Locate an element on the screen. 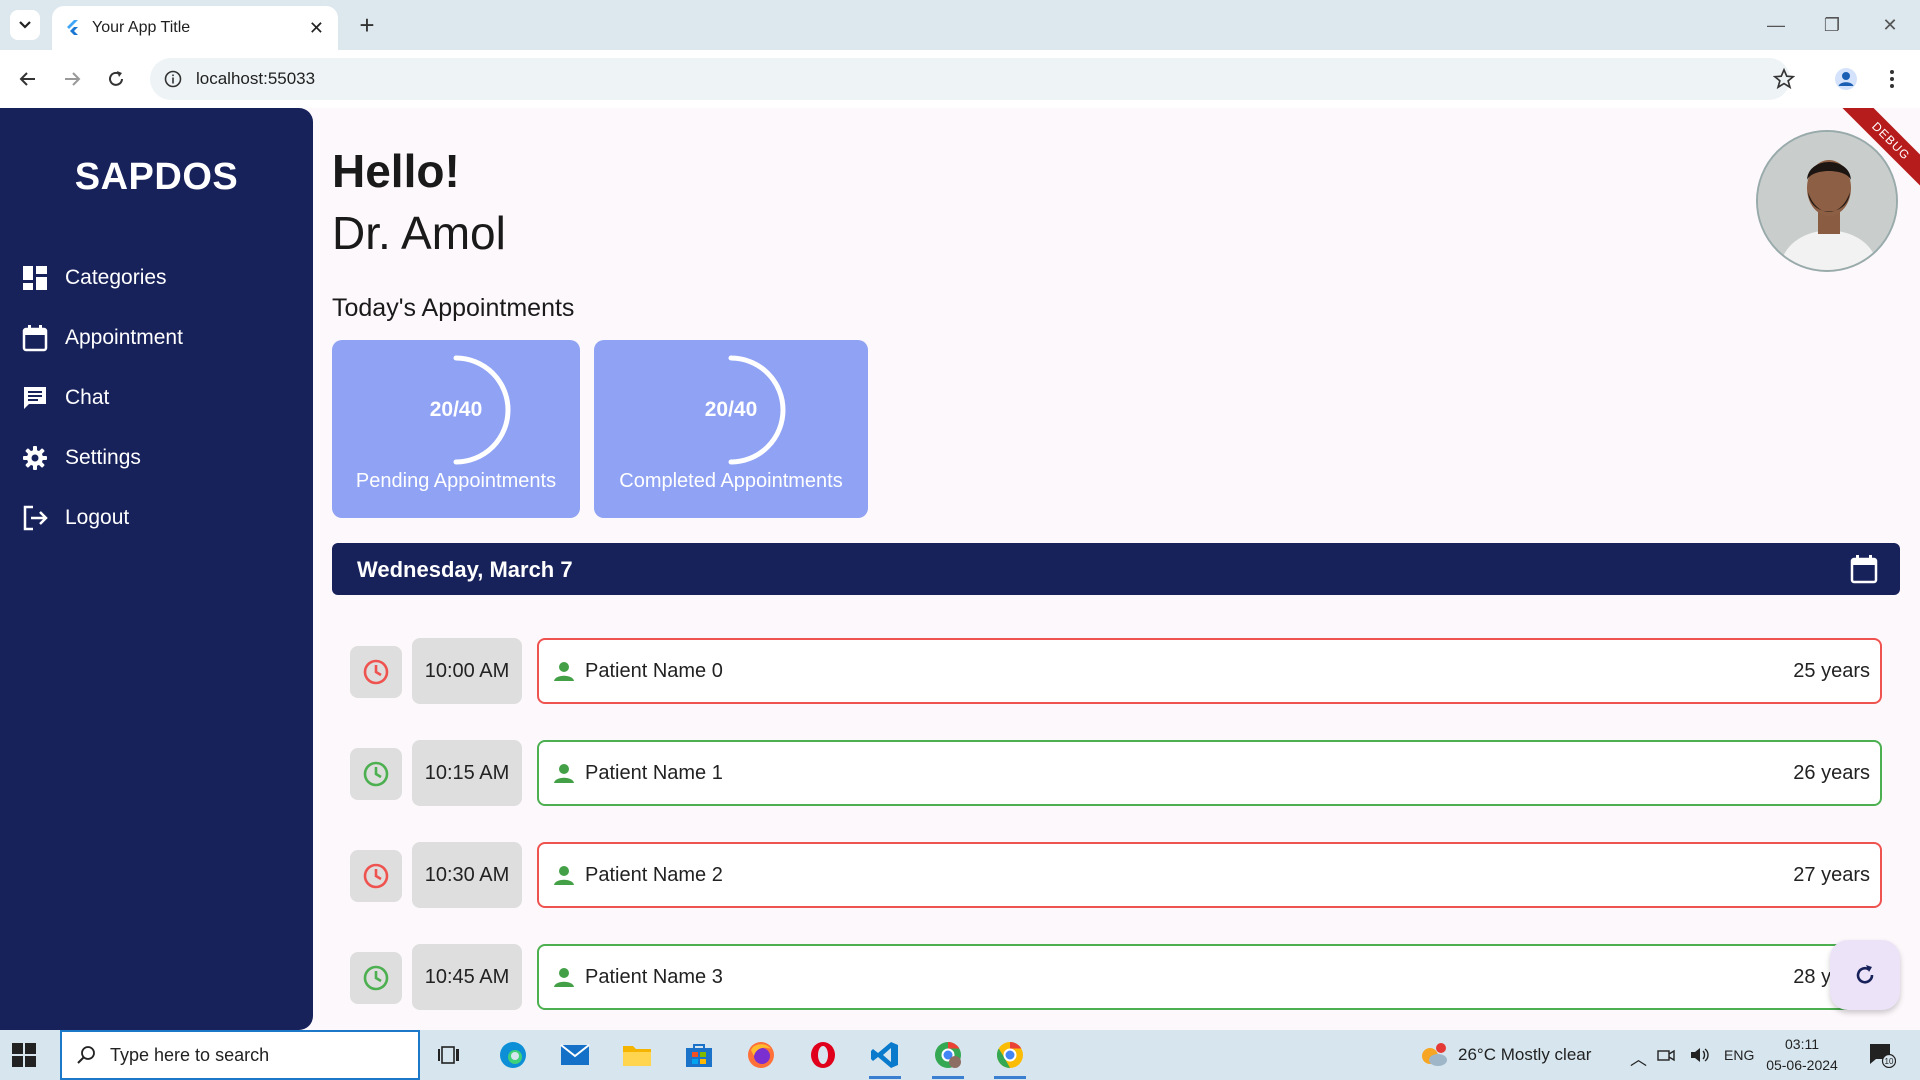 The height and width of the screenshot is (1080, 1920). edge-icon is located at coordinates (513, 1055).